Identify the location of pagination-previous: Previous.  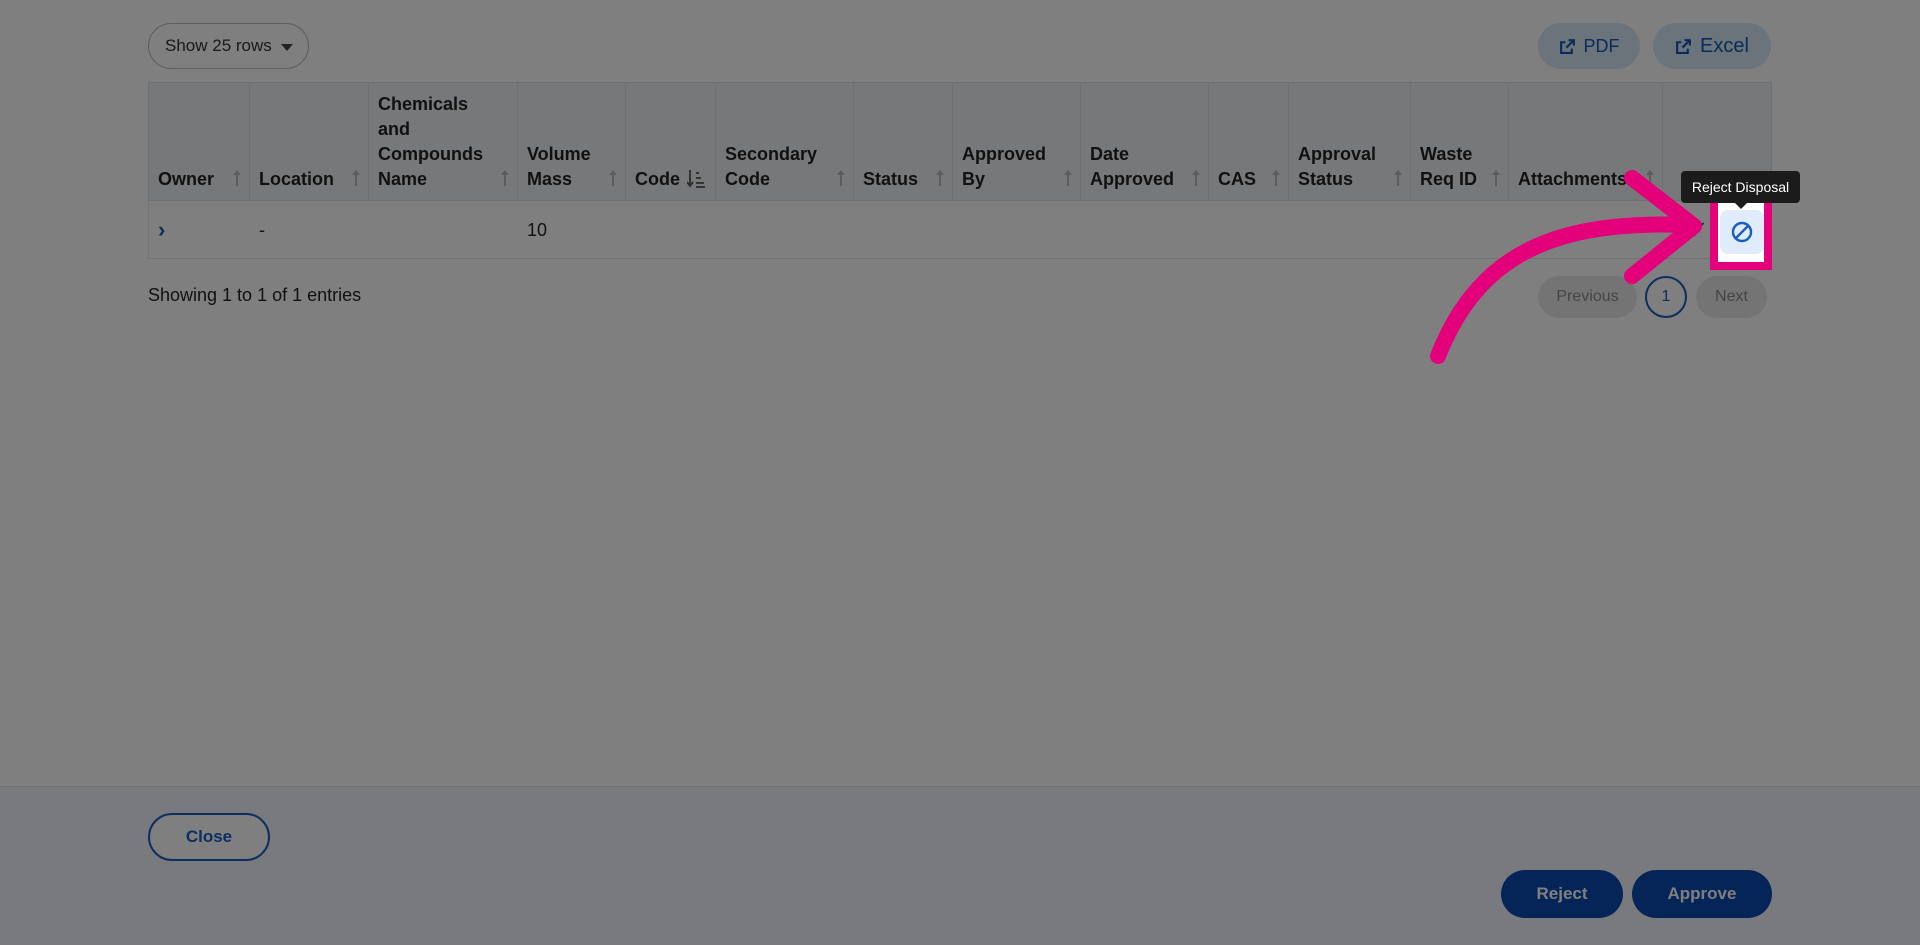
(1587, 297).